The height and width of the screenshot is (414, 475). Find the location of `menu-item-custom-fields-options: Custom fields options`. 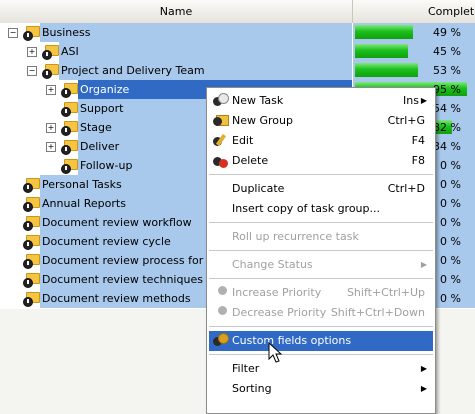

menu-item-custom-fields-options: Custom fields options is located at coordinates (321, 341).